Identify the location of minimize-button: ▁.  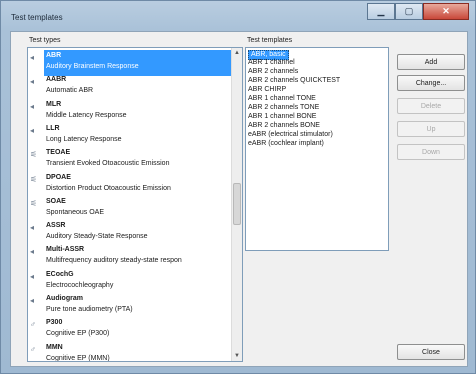
(381, 11).